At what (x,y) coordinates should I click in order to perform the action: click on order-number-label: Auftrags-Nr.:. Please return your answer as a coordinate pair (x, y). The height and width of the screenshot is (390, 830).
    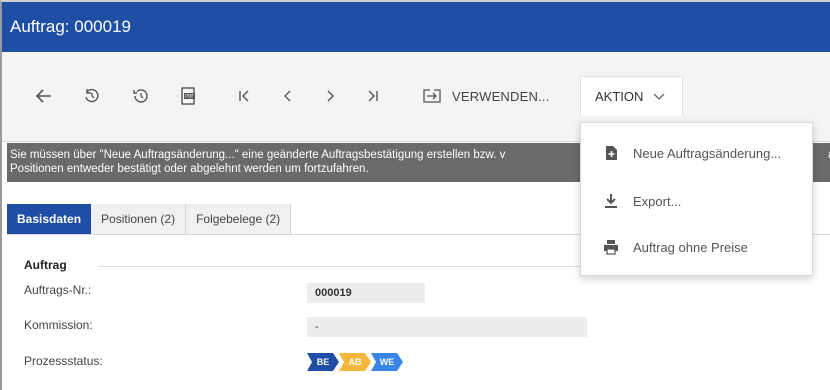
    Looking at the image, I should click on (58, 290).